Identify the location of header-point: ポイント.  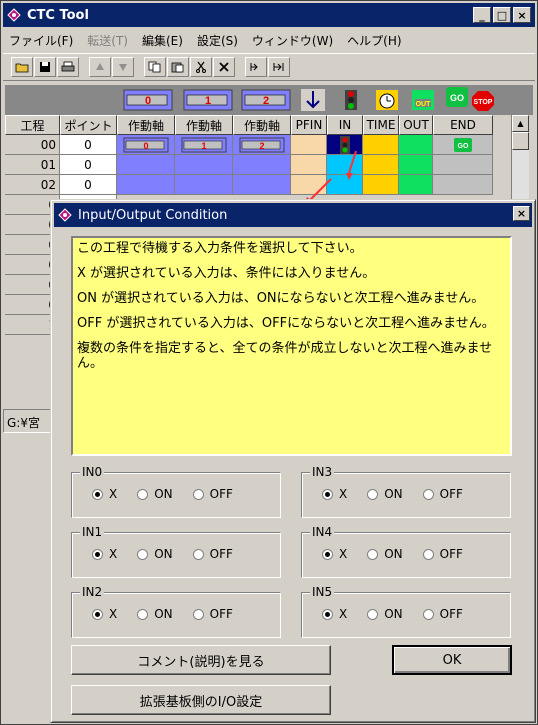
(88, 125).